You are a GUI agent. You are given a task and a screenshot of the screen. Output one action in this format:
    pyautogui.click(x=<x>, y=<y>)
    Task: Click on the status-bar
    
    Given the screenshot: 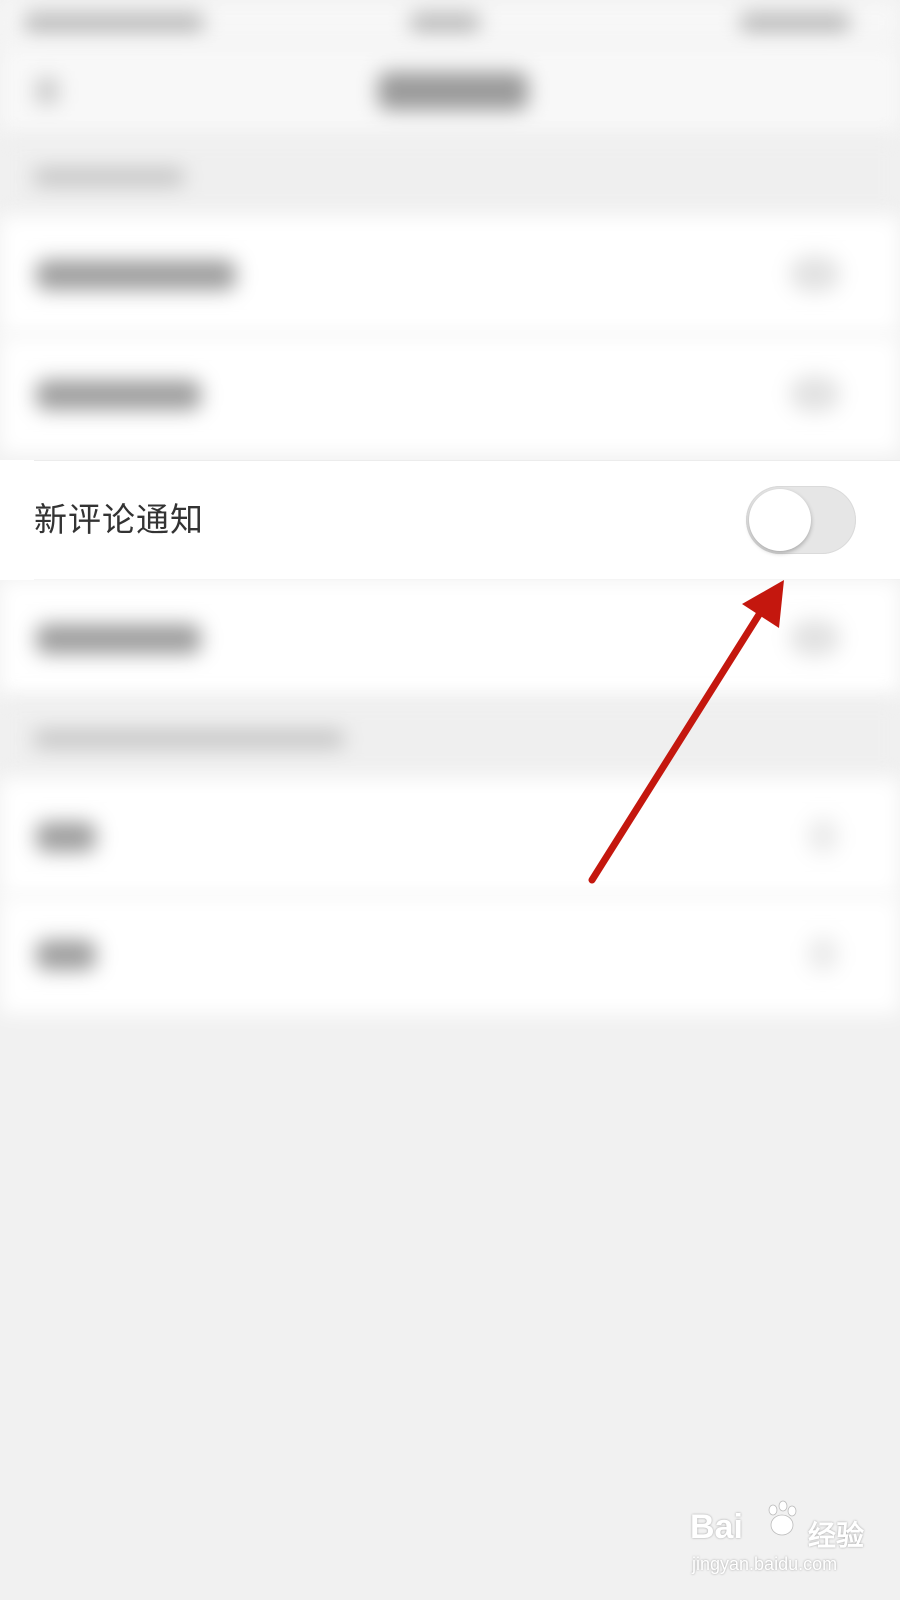 What is the action you would take?
    pyautogui.click(x=450, y=23)
    